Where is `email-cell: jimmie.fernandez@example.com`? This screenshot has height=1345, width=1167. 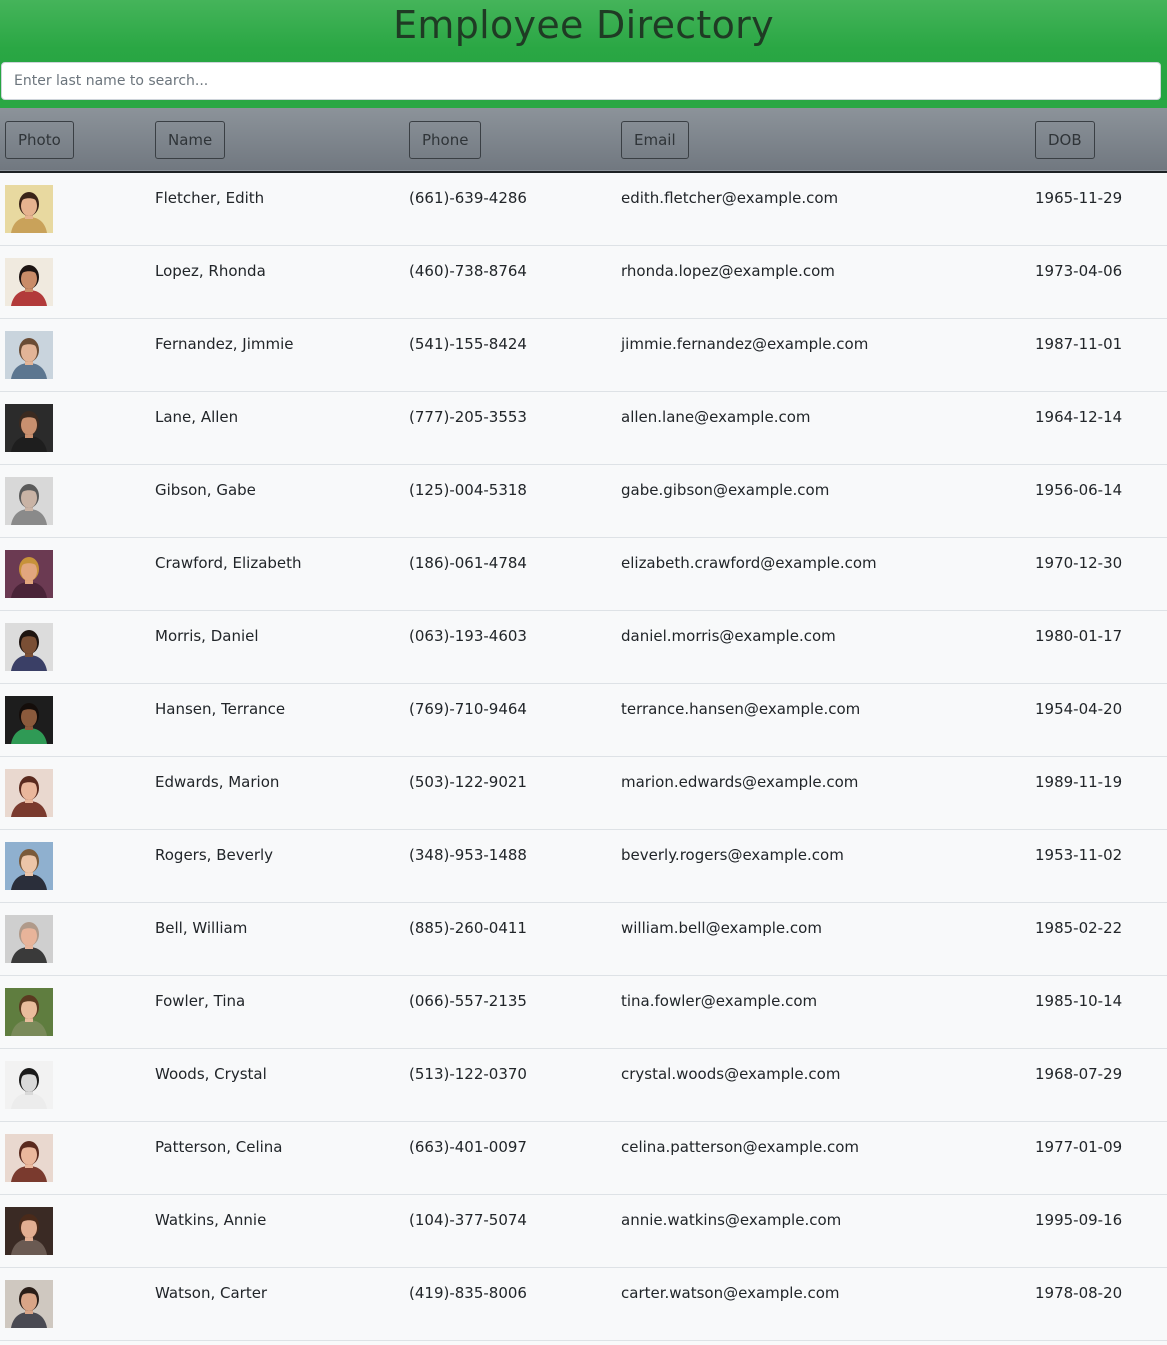
email-cell: jimmie.fernandez@example.com is located at coordinates (745, 343).